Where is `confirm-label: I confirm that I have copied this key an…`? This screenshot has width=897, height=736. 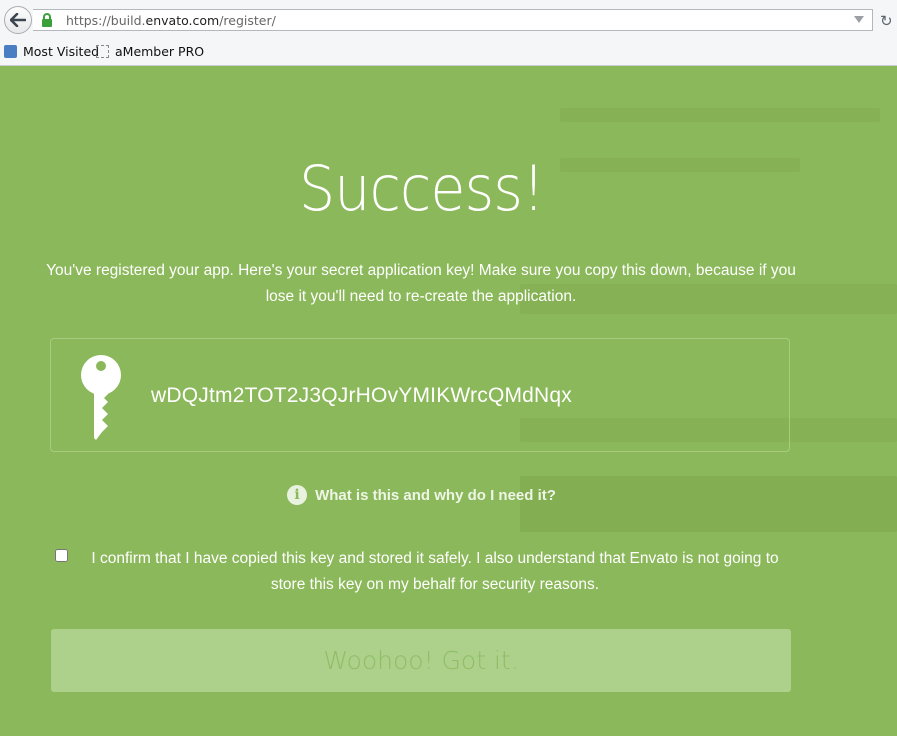 confirm-label: I confirm that I have copied this key an… is located at coordinates (435, 572).